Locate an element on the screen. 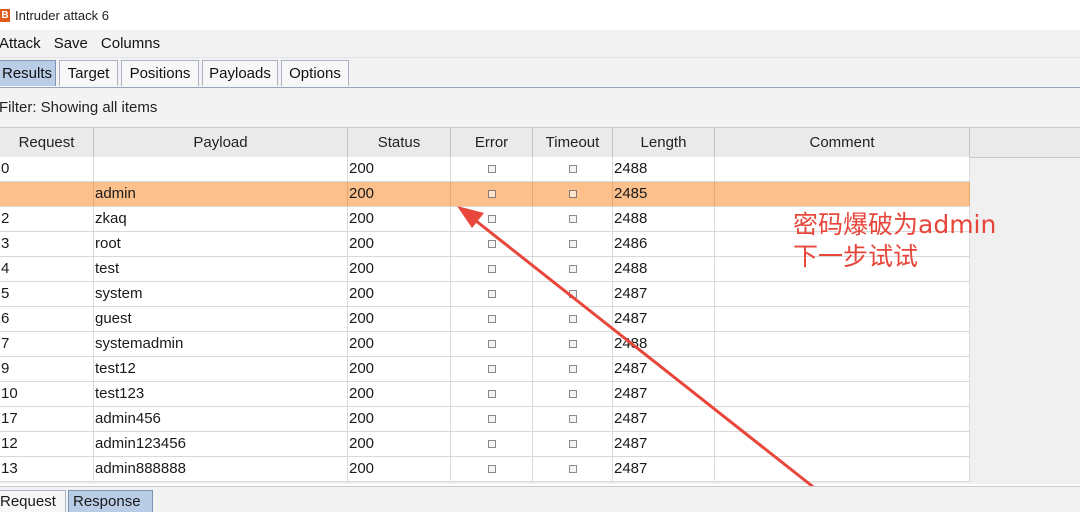  cell-payload: admin123456 is located at coordinates (221, 444).